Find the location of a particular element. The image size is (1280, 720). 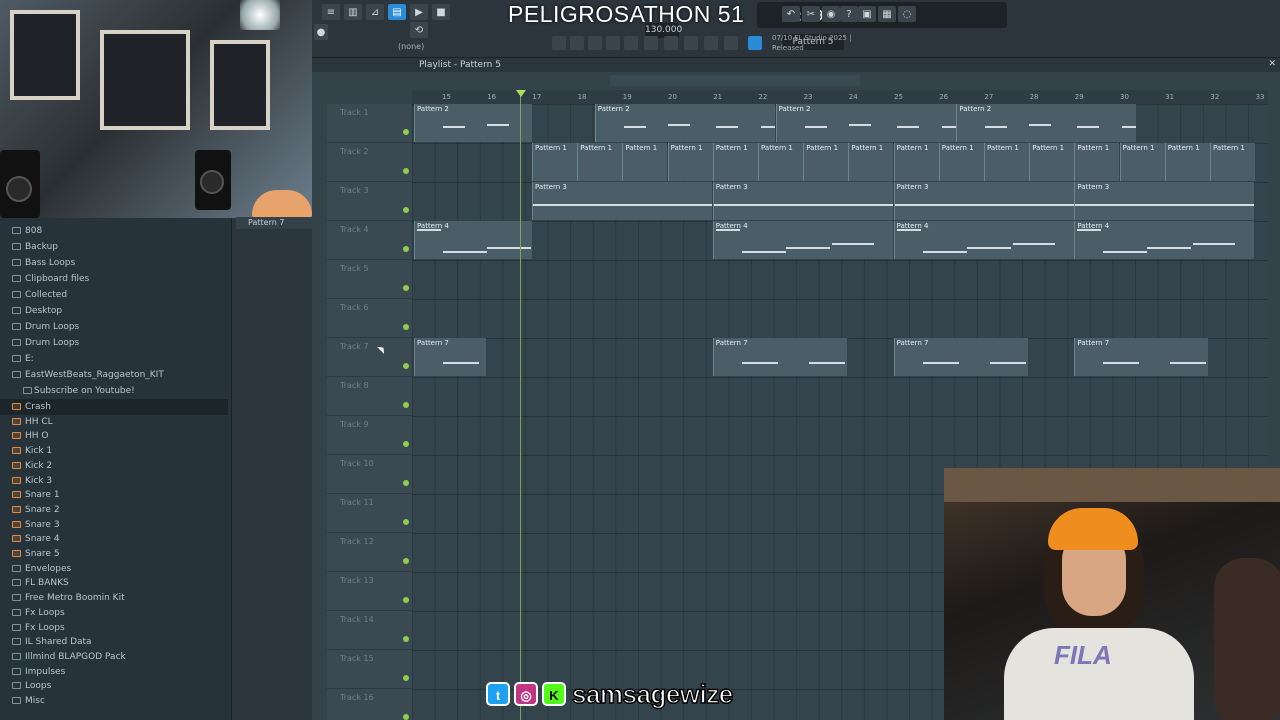

browser-item: Crash is located at coordinates (114, 407).